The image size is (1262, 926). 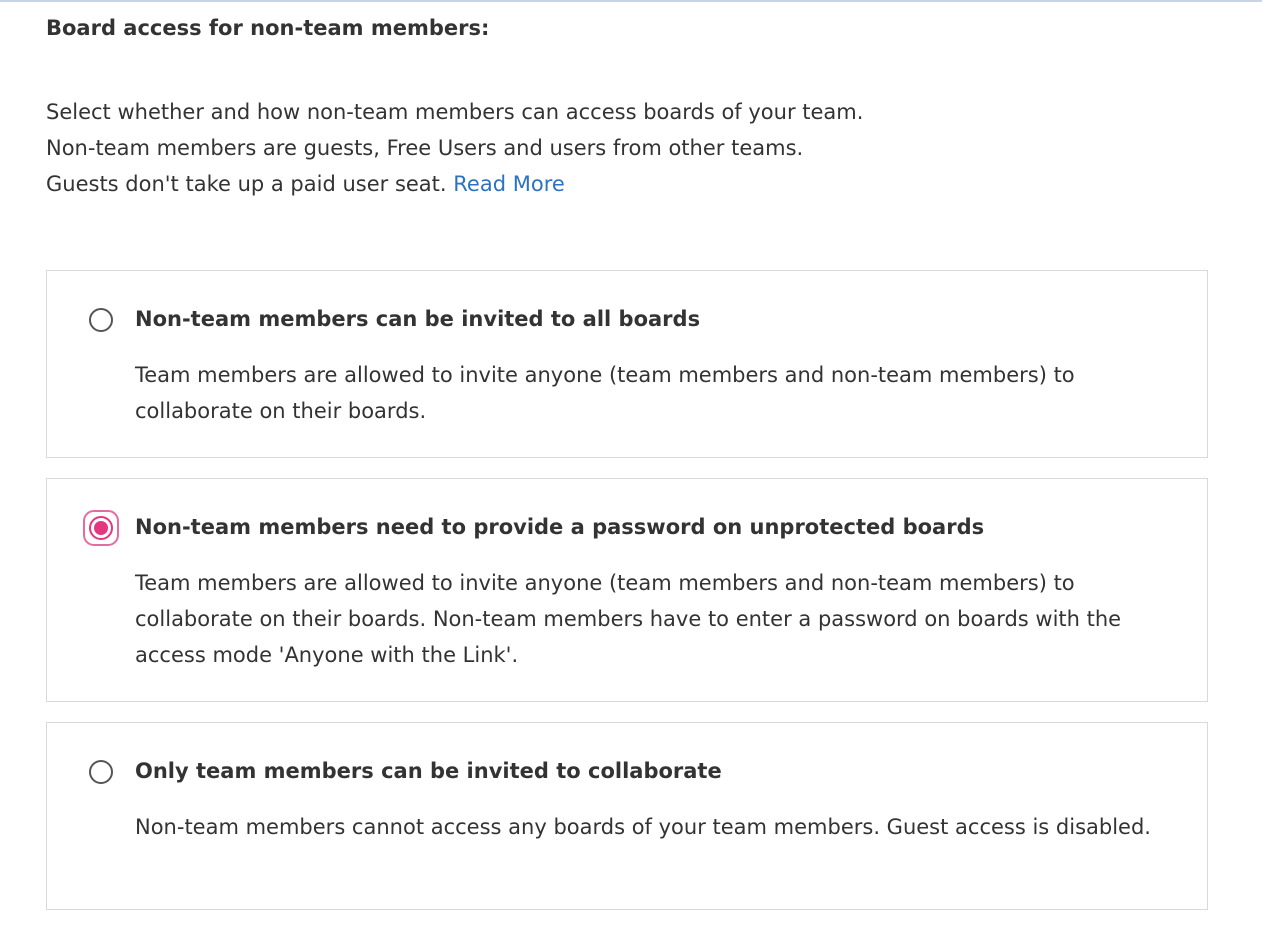 I want to click on section-heading: Board access for non-team members:, so click(x=268, y=28).